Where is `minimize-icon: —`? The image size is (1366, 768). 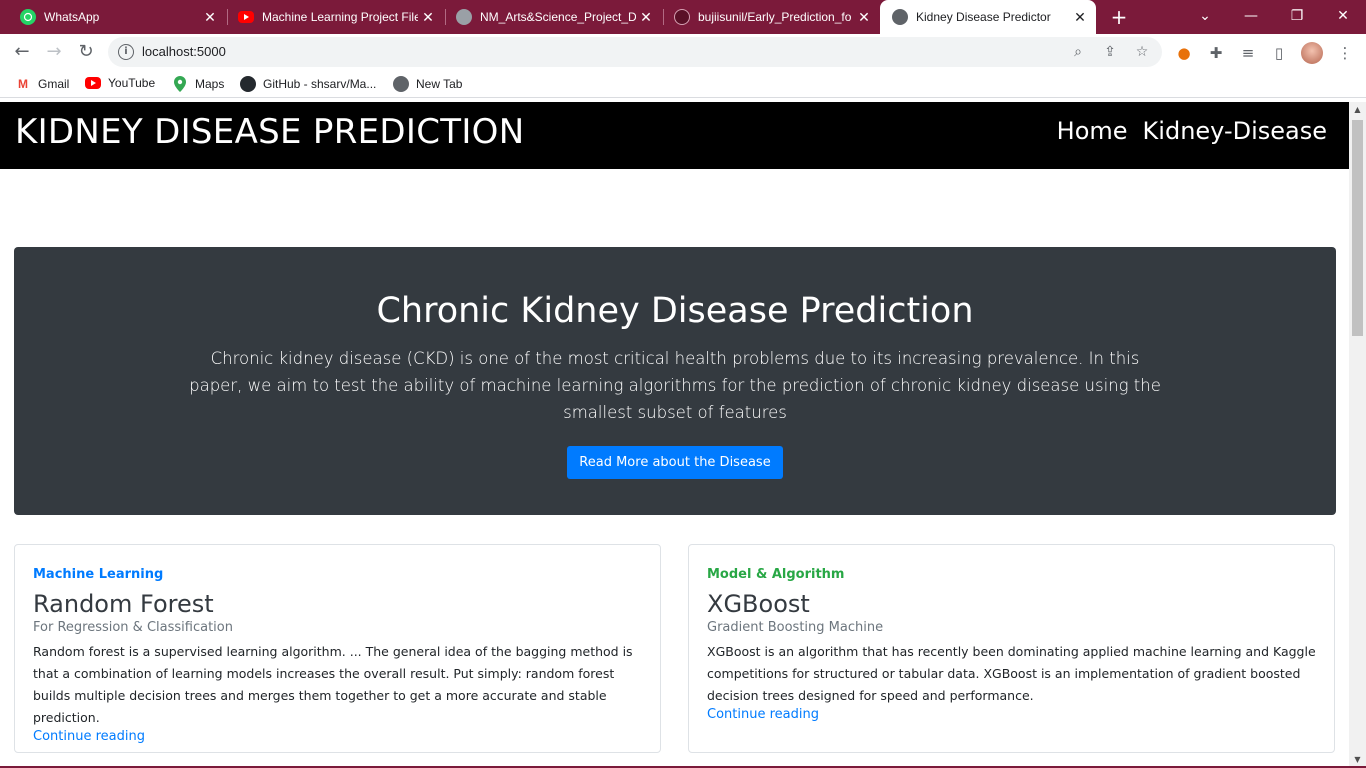
minimize-icon: — is located at coordinates (1251, 17).